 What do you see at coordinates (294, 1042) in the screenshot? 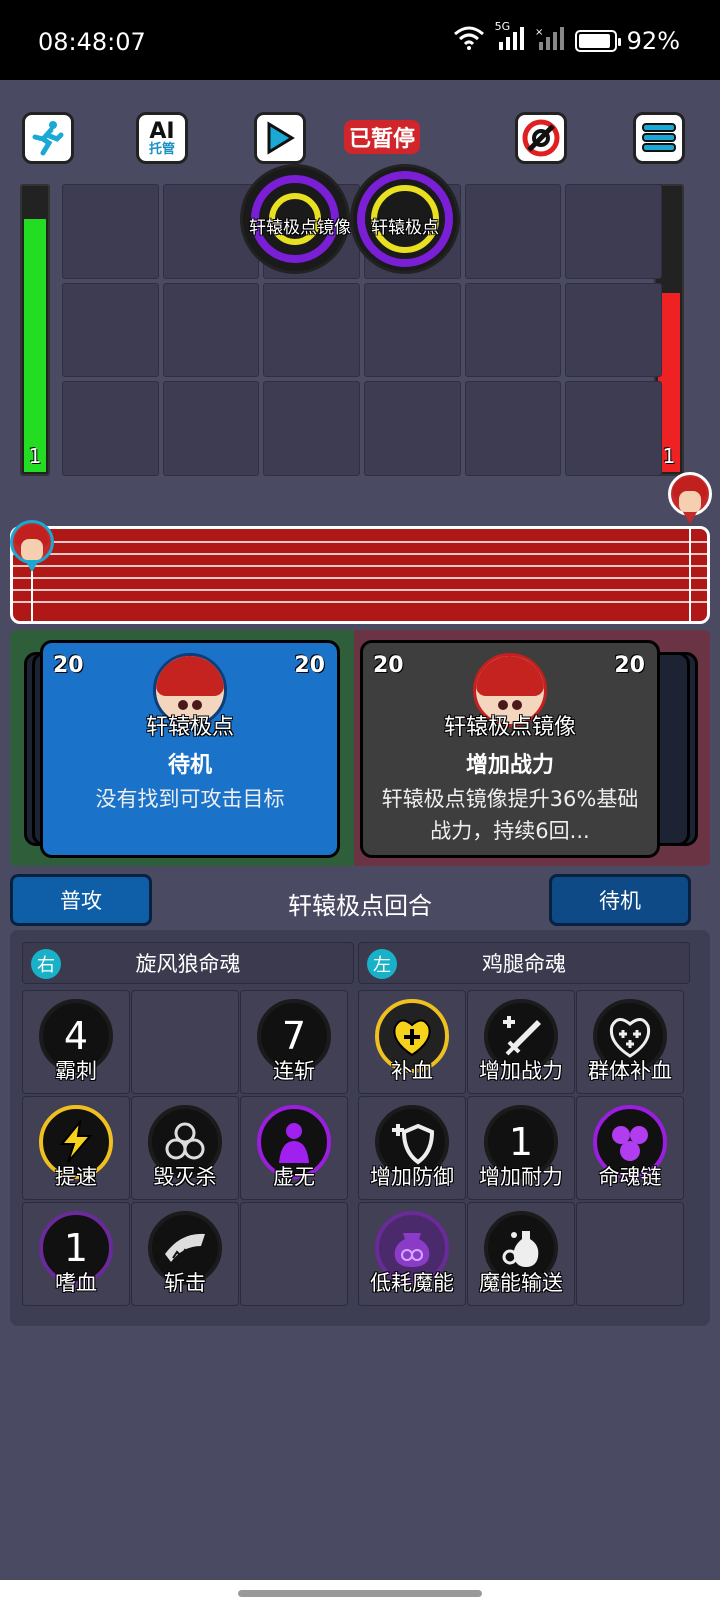
I see `skill-slot: 7 连斩` at bounding box center [294, 1042].